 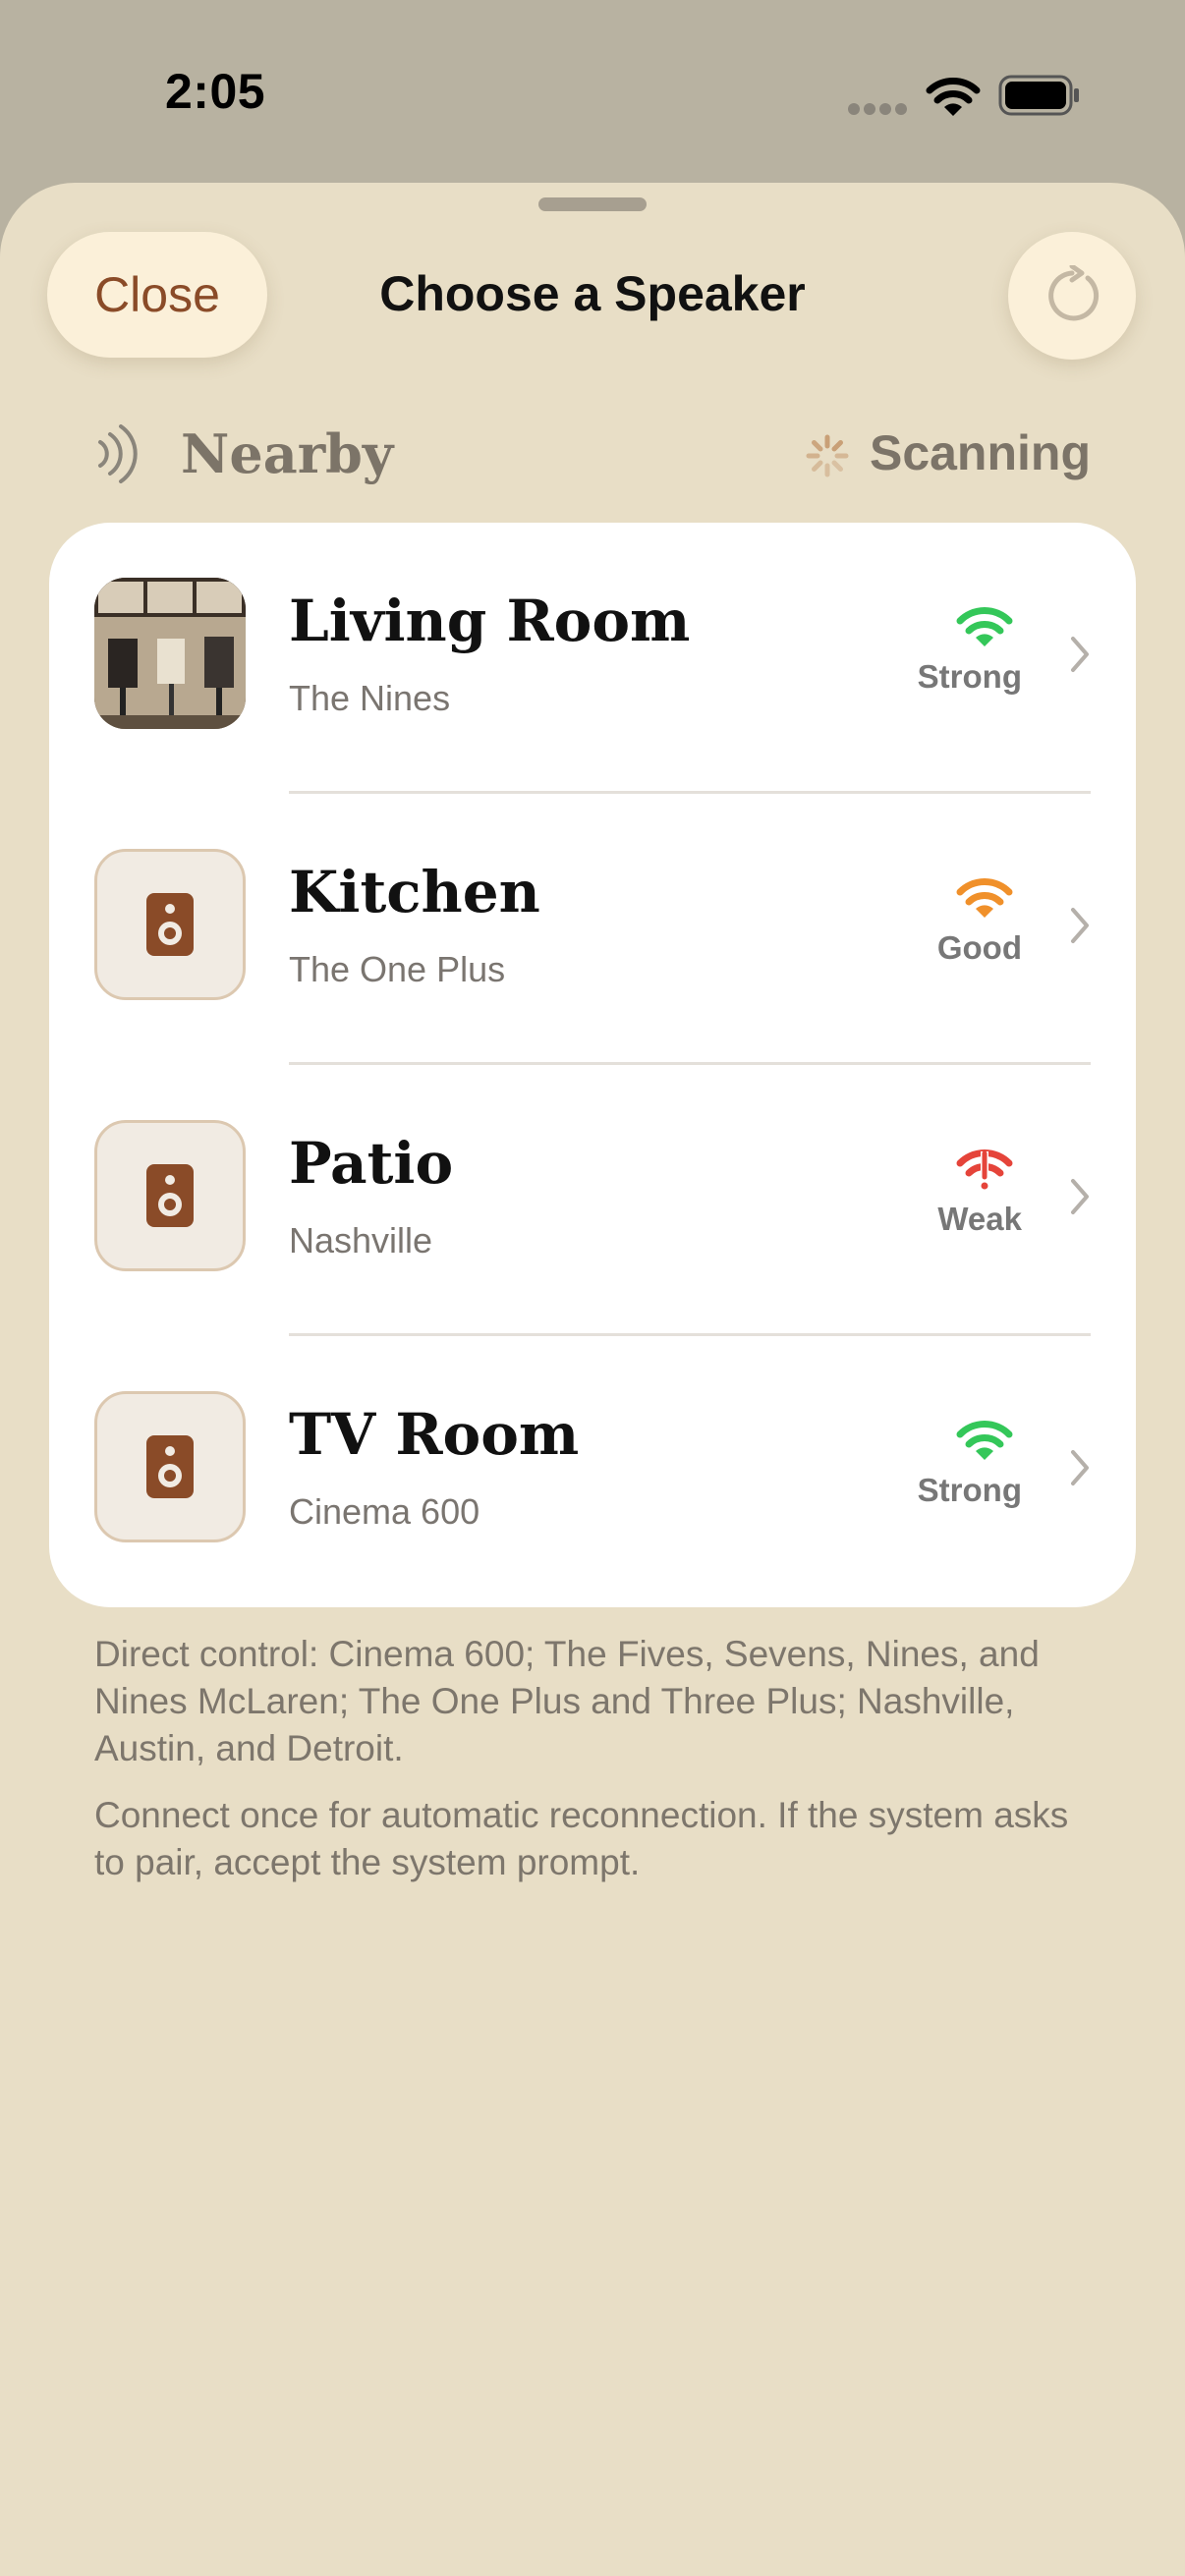 I want to click on nearby-label: Nearby, so click(x=288, y=453).